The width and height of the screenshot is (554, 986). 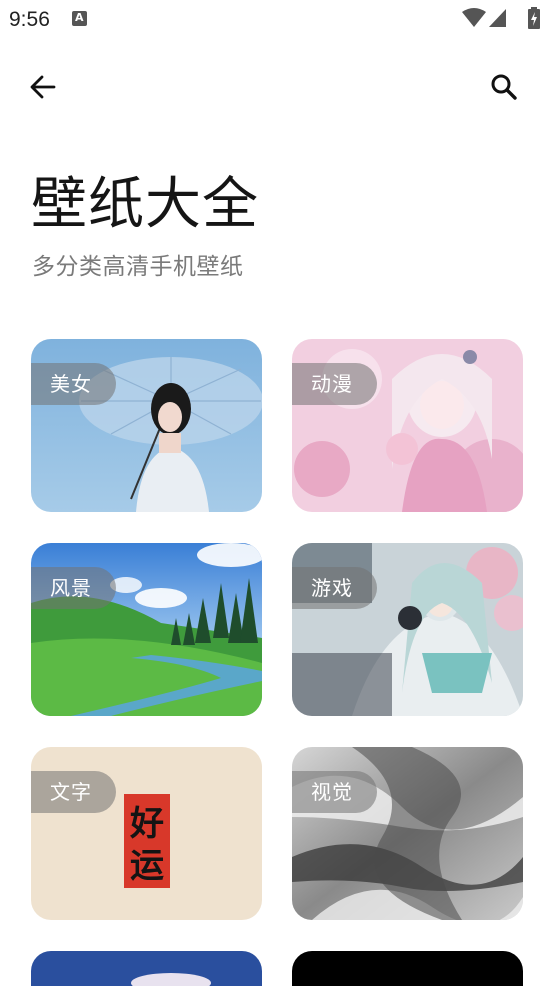 I want to click on category-card-anime: 动漫, so click(x=407, y=425).